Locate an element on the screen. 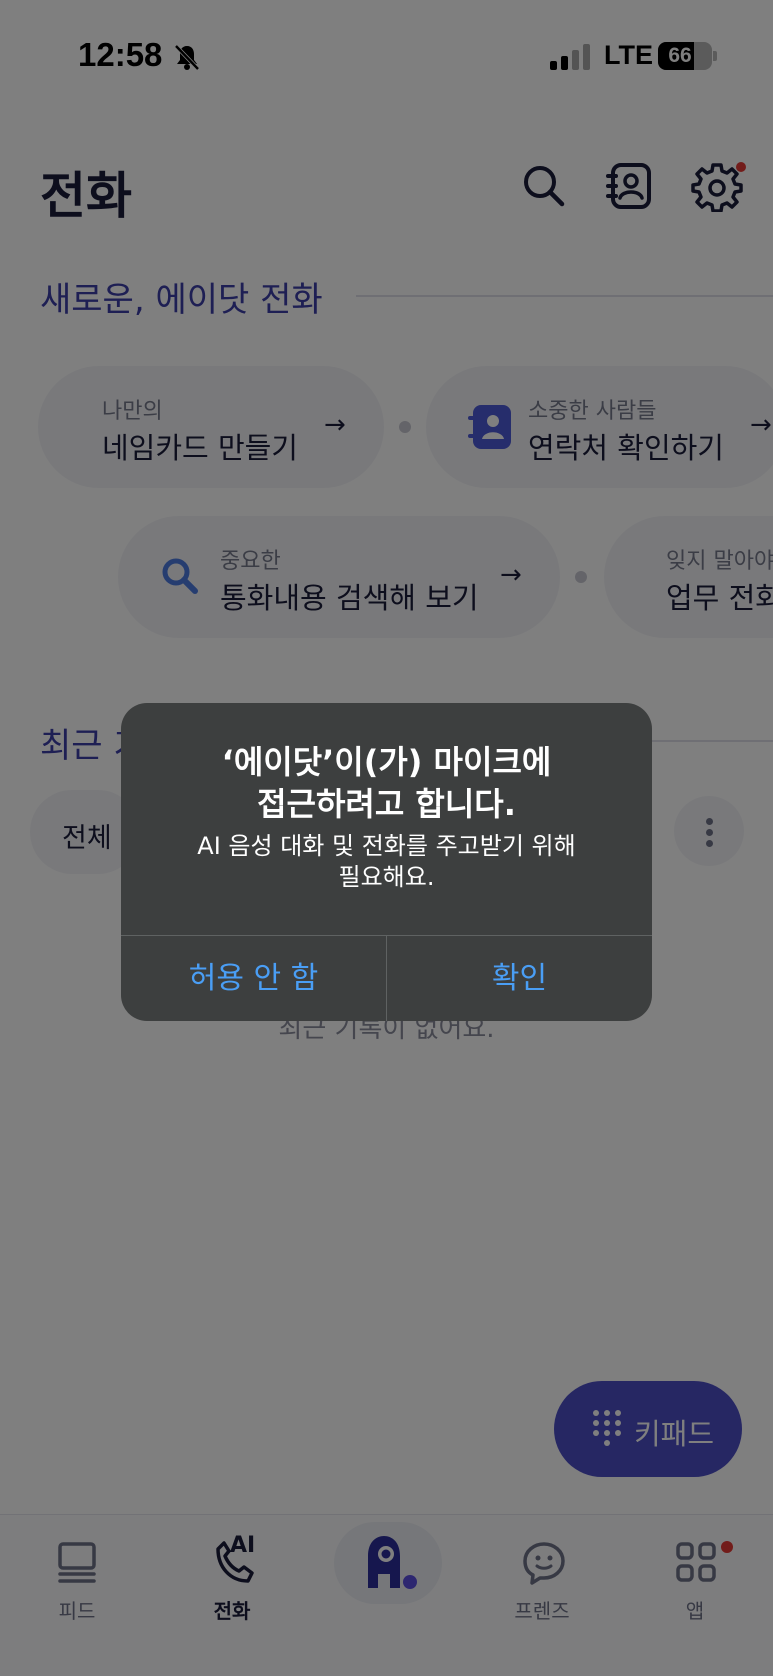 Image resolution: width=773 pixels, height=1676 pixels. confirm-button: 확인 is located at coordinates (519, 978).